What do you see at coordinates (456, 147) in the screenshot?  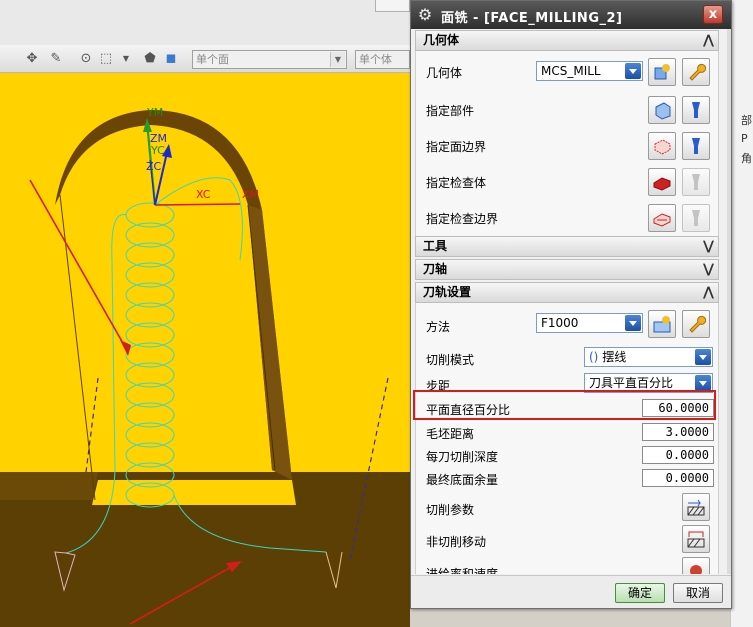 I see `specify-face-boundary-label: 指定面边界` at bounding box center [456, 147].